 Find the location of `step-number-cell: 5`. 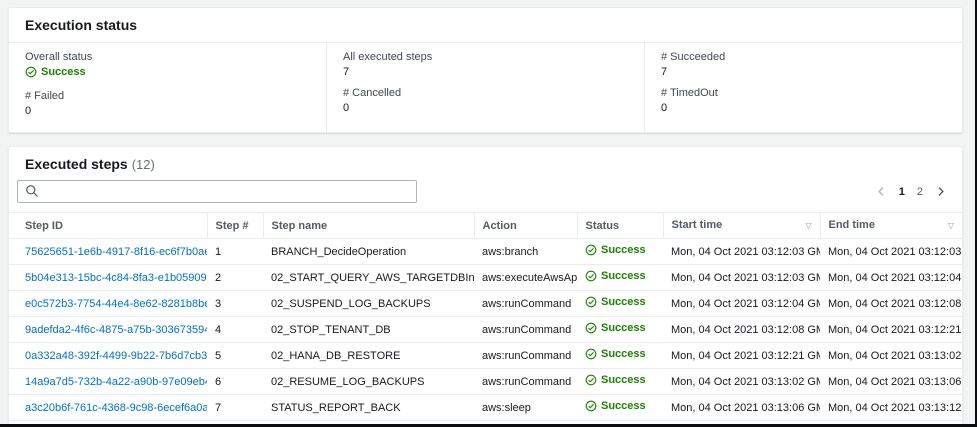

step-number-cell: 5 is located at coordinates (235, 355).